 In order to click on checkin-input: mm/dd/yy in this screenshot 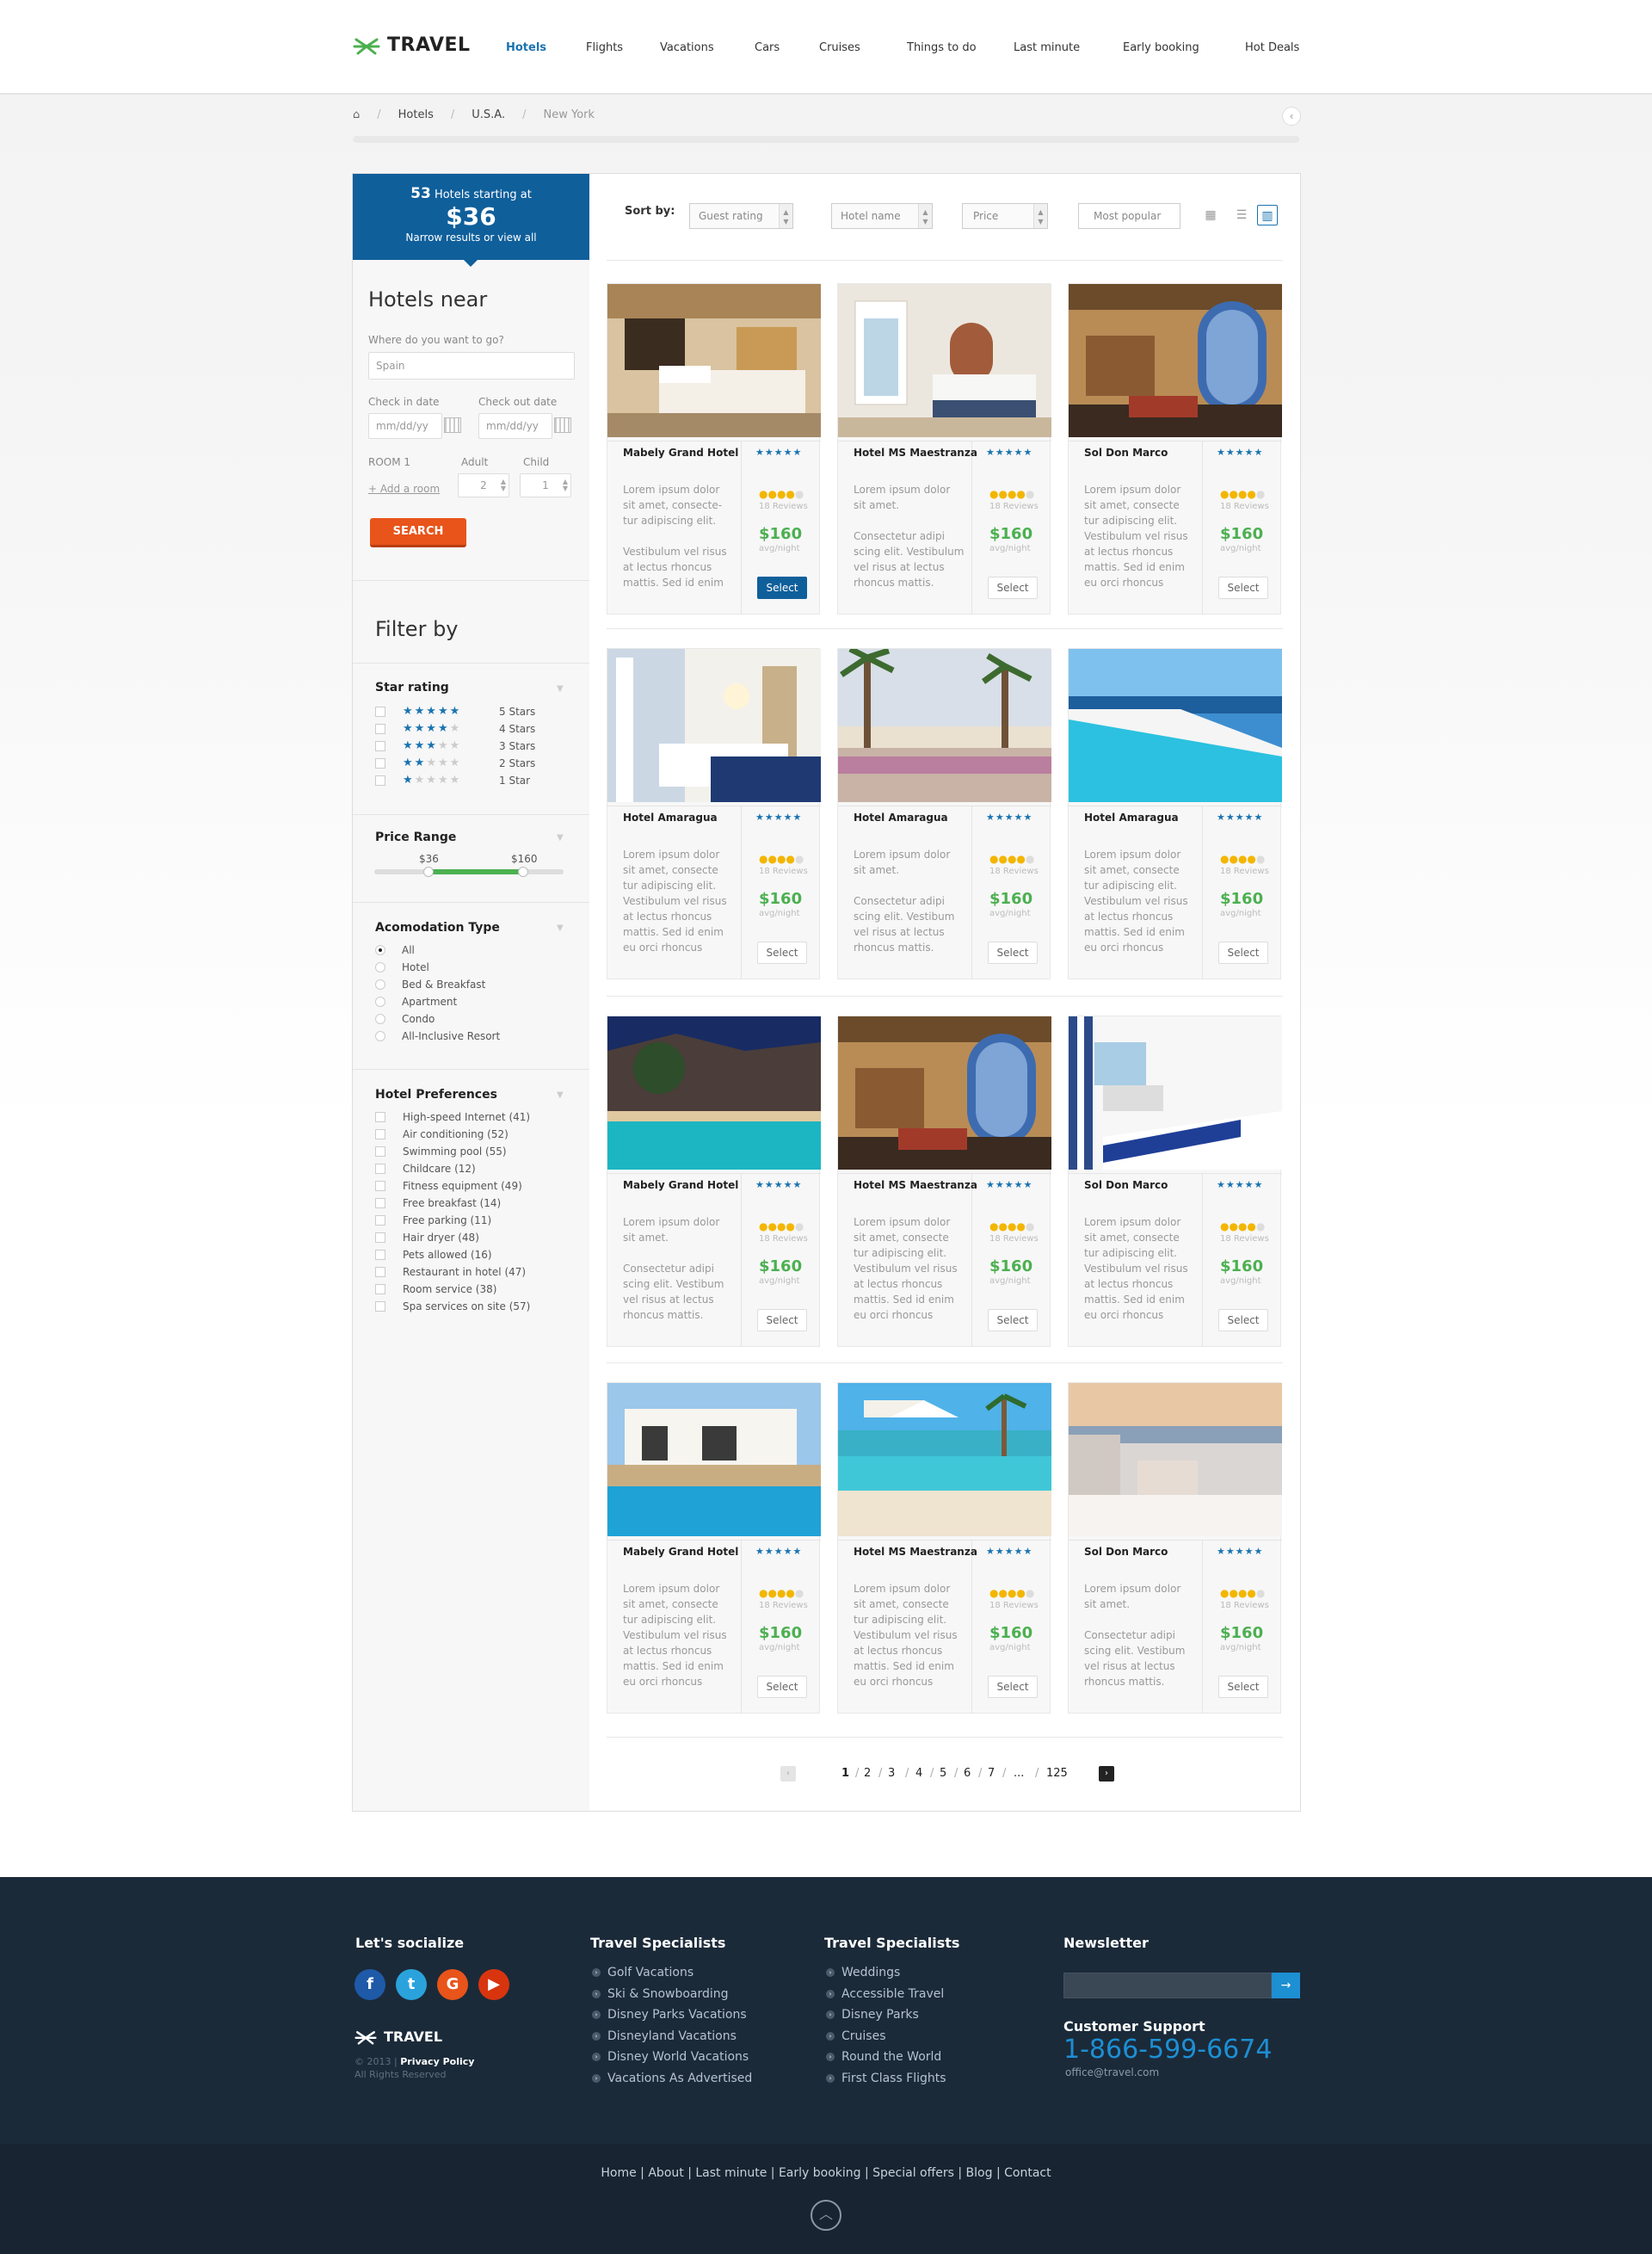, I will do `click(405, 426)`.